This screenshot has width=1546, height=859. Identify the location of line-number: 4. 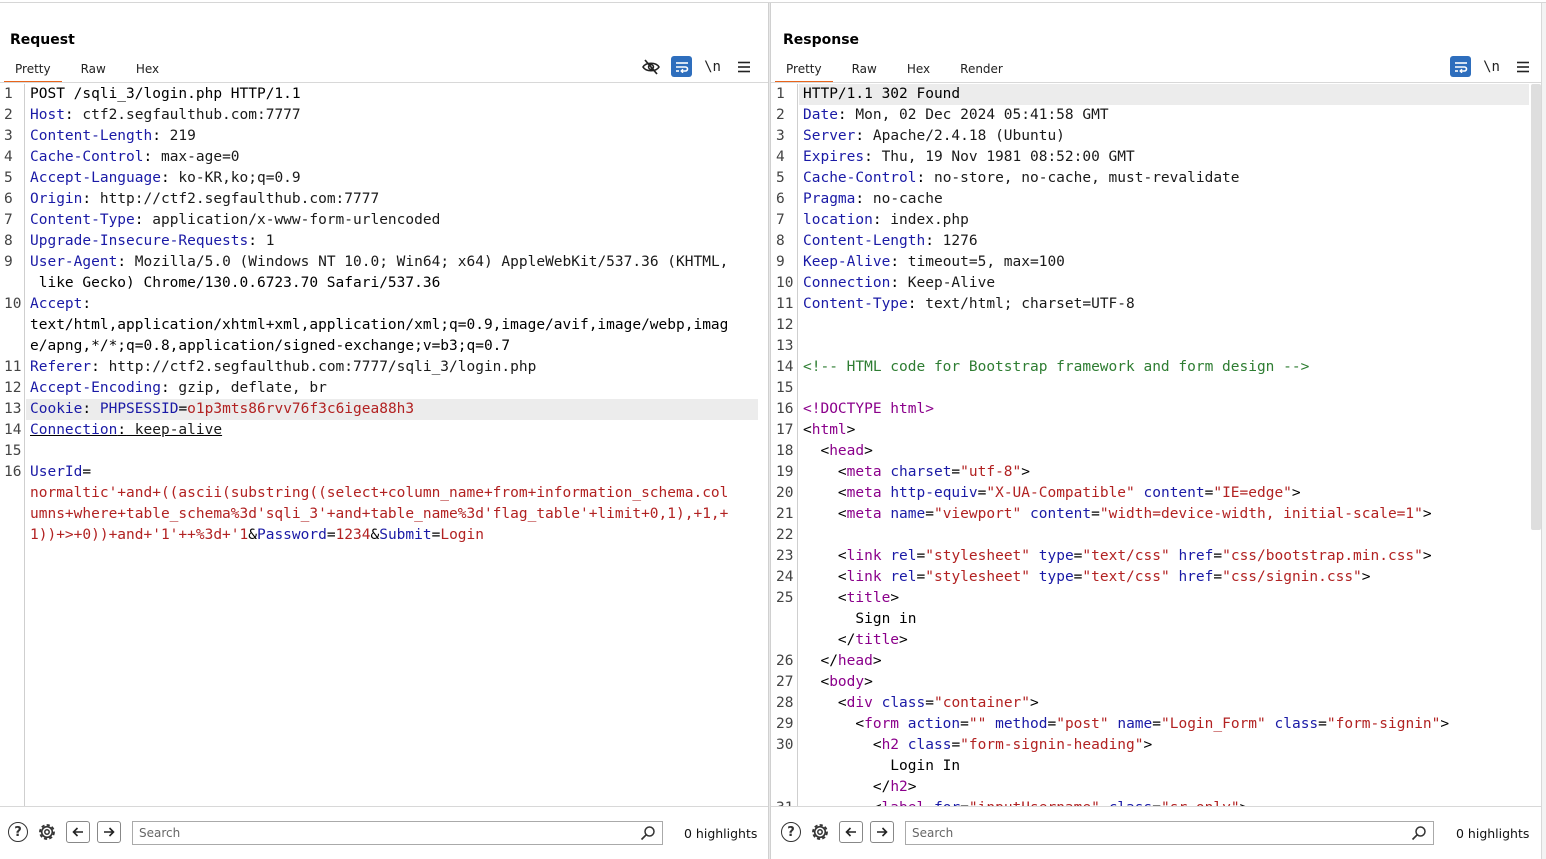
(780, 157).